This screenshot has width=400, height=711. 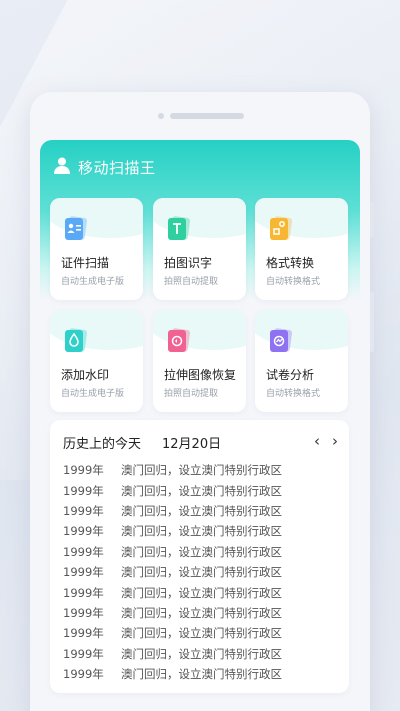 What do you see at coordinates (199, 249) in the screenshot?
I see `tool-tile-text-recognition: 拍图识字拍照自动提取` at bounding box center [199, 249].